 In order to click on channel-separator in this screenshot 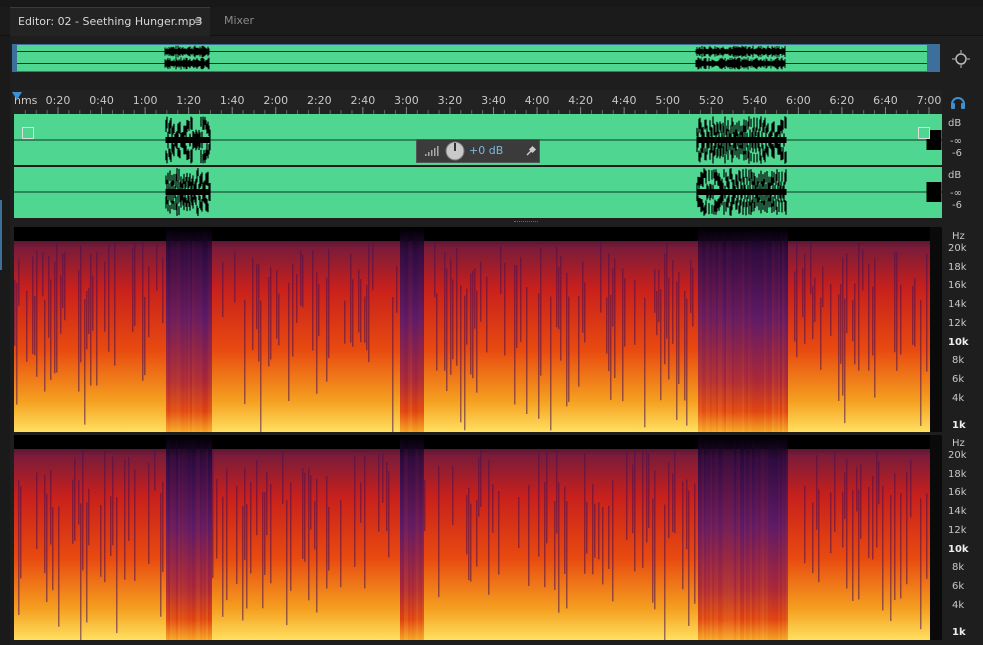, I will do `click(478, 433)`.